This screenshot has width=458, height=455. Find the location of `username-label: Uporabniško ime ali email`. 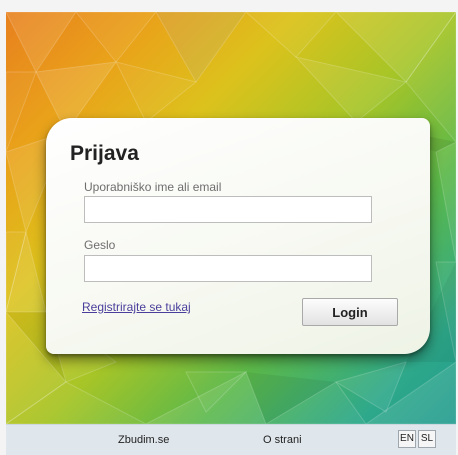

username-label: Uporabniško ime ali email is located at coordinates (153, 187).